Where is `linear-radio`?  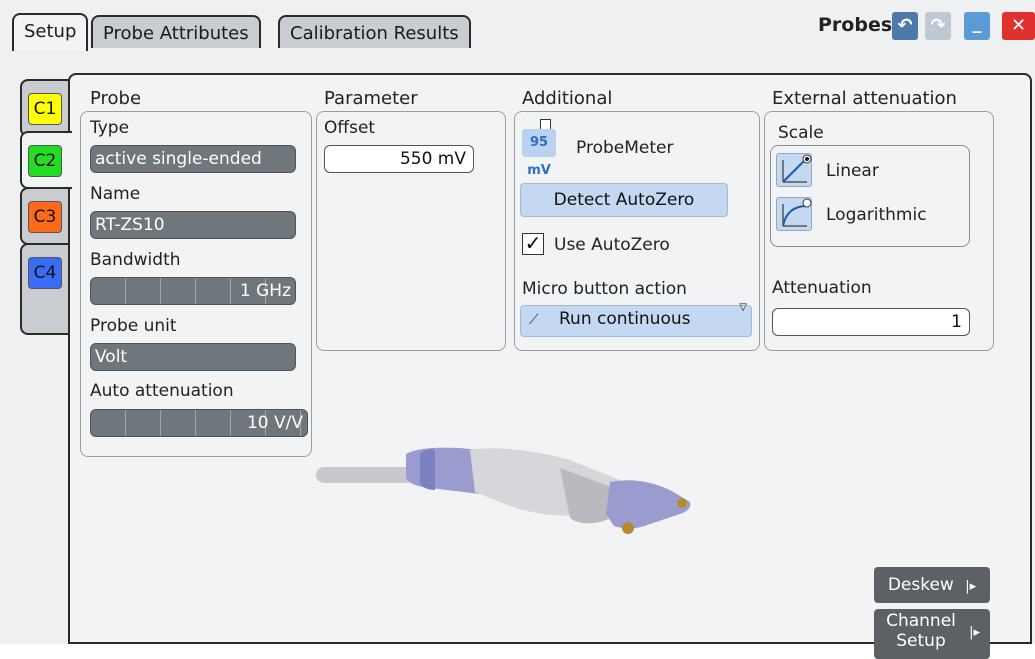 linear-radio is located at coordinates (794, 170).